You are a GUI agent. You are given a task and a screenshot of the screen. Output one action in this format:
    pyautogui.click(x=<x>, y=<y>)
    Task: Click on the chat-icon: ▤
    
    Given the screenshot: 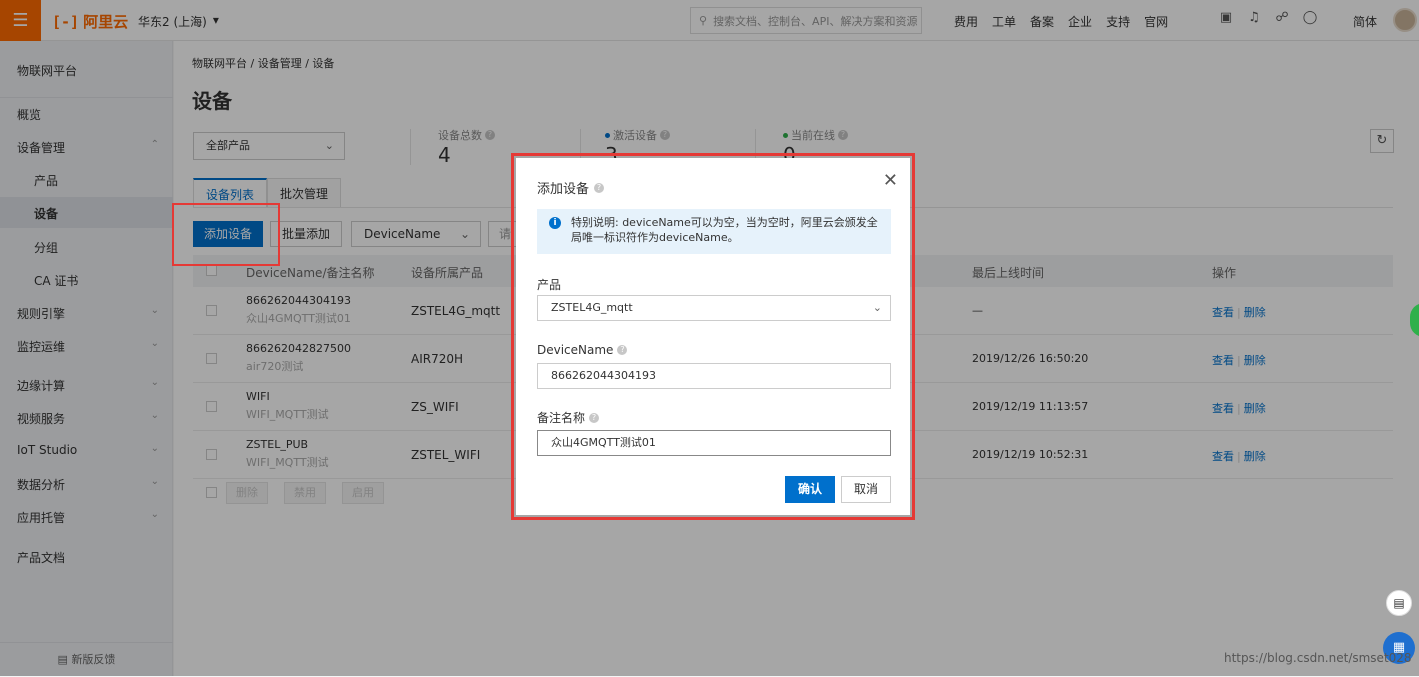 What is the action you would take?
    pyautogui.click(x=1399, y=603)
    